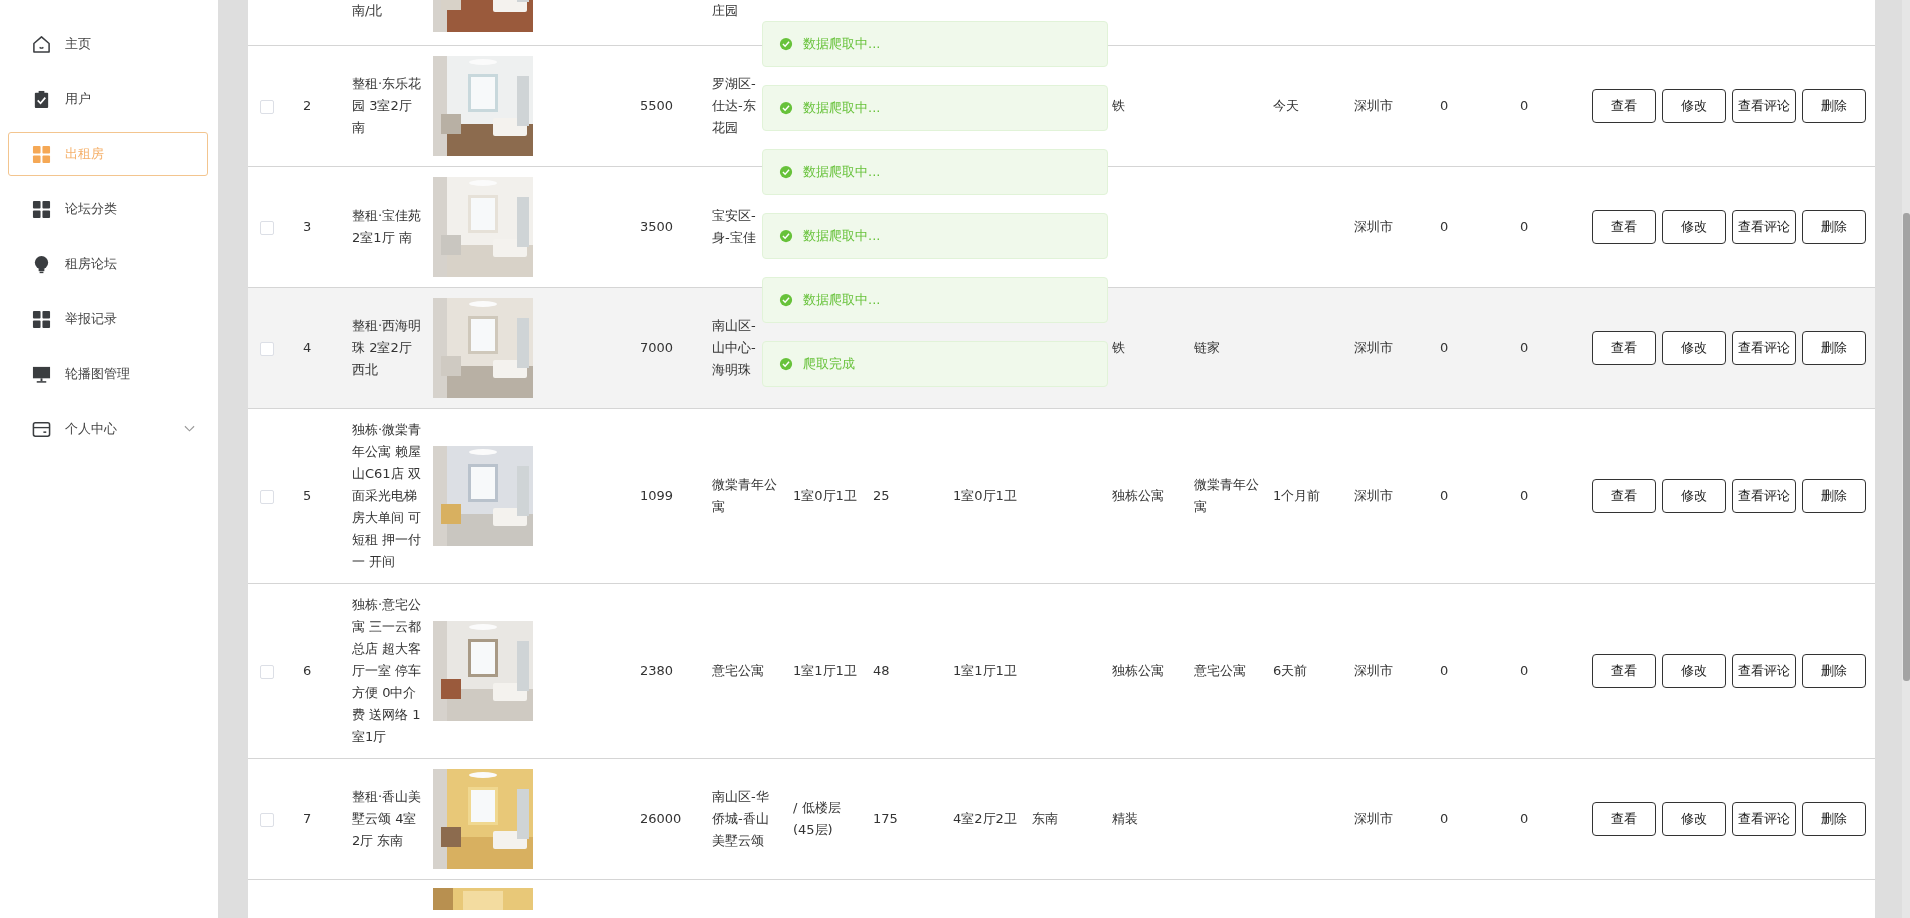 The image size is (1910, 918). What do you see at coordinates (1290, 670) in the screenshot?
I see `table-cell: 6天前` at bounding box center [1290, 670].